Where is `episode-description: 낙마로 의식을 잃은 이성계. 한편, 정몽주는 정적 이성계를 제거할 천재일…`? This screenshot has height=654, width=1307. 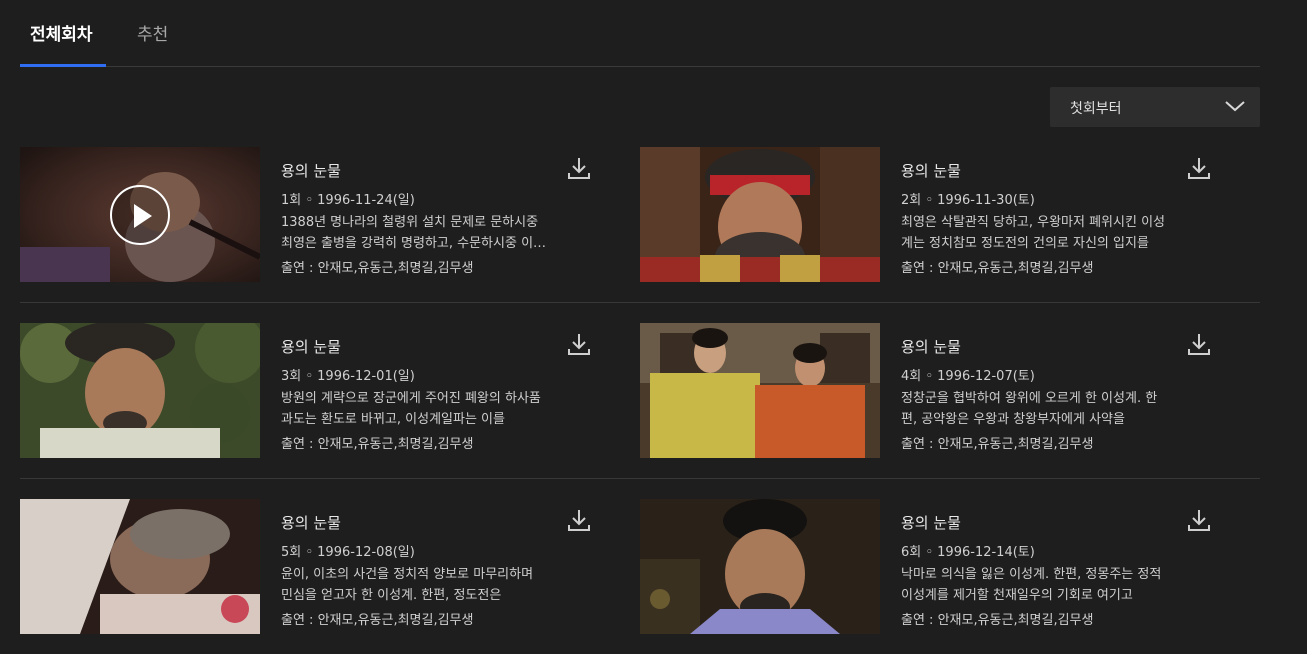 episode-description: 낙마로 의식을 잃은 이성계. 한편, 정몽주는 정적 이성계를 제거할 천재일… is located at coordinates (1031, 585).